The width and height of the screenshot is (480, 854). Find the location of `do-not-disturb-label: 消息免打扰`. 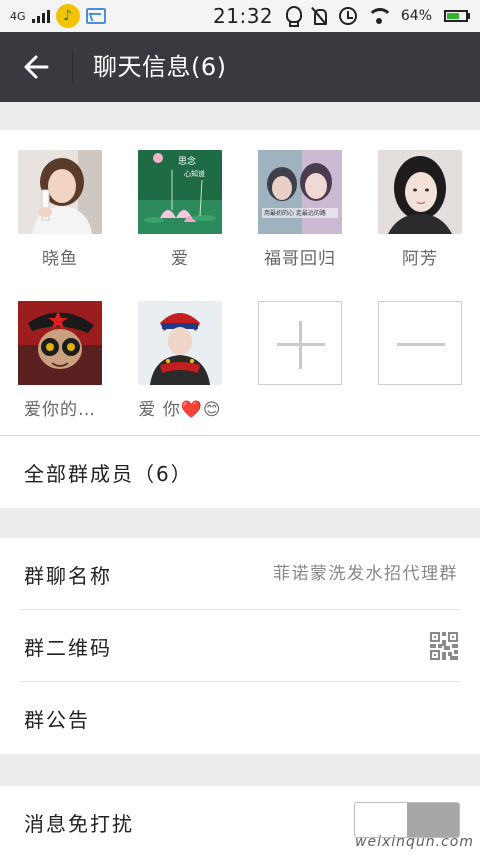

do-not-disturb-label: 消息免打扰 is located at coordinates (79, 823).